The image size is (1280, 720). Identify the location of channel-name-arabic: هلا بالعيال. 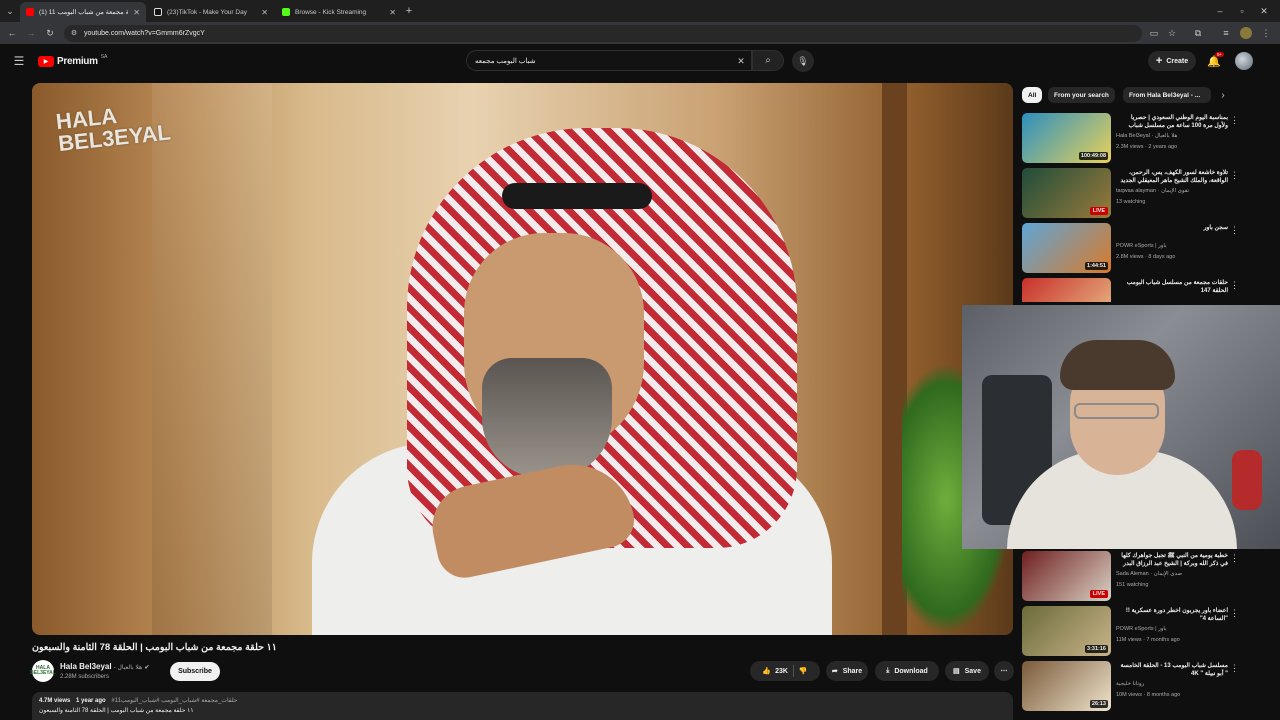
(130, 668).